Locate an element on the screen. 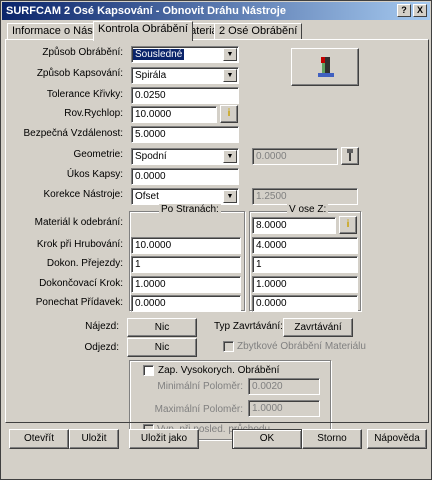  napoveda-button: Nápověda is located at coordinates (397, 439).